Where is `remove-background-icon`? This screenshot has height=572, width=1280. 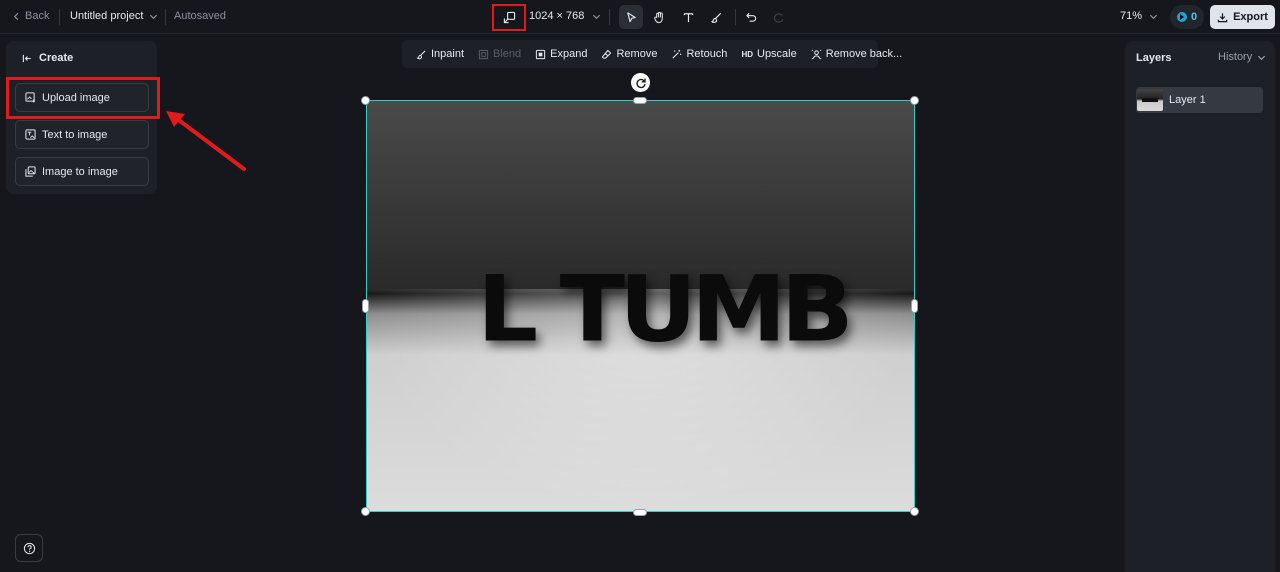 remove-background-icon is located at coordinates (816, 54).